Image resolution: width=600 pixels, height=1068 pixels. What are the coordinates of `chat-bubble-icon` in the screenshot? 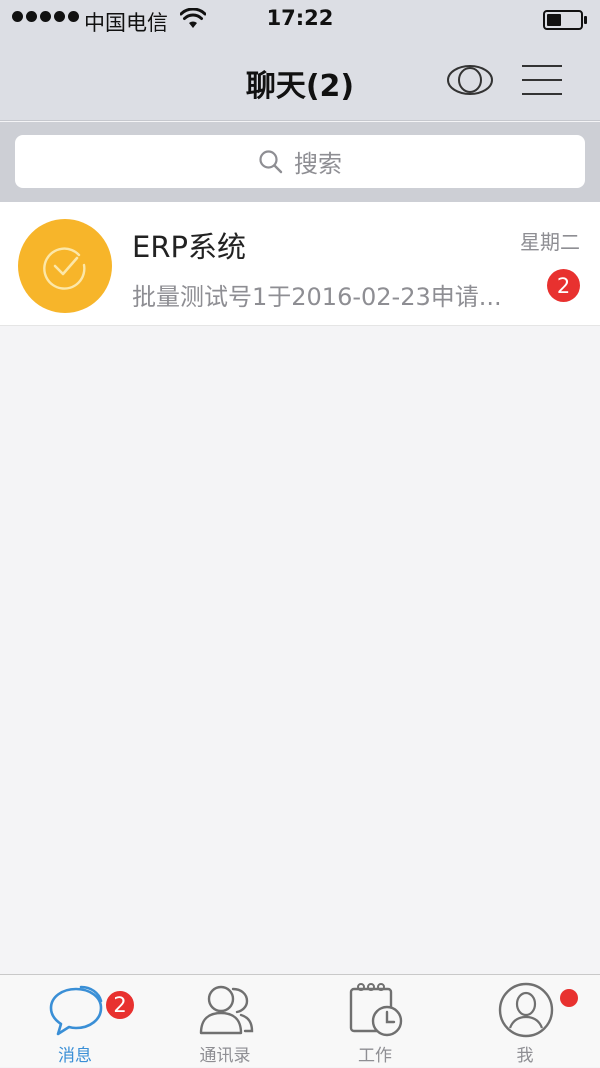 It's located at (76, 1010).